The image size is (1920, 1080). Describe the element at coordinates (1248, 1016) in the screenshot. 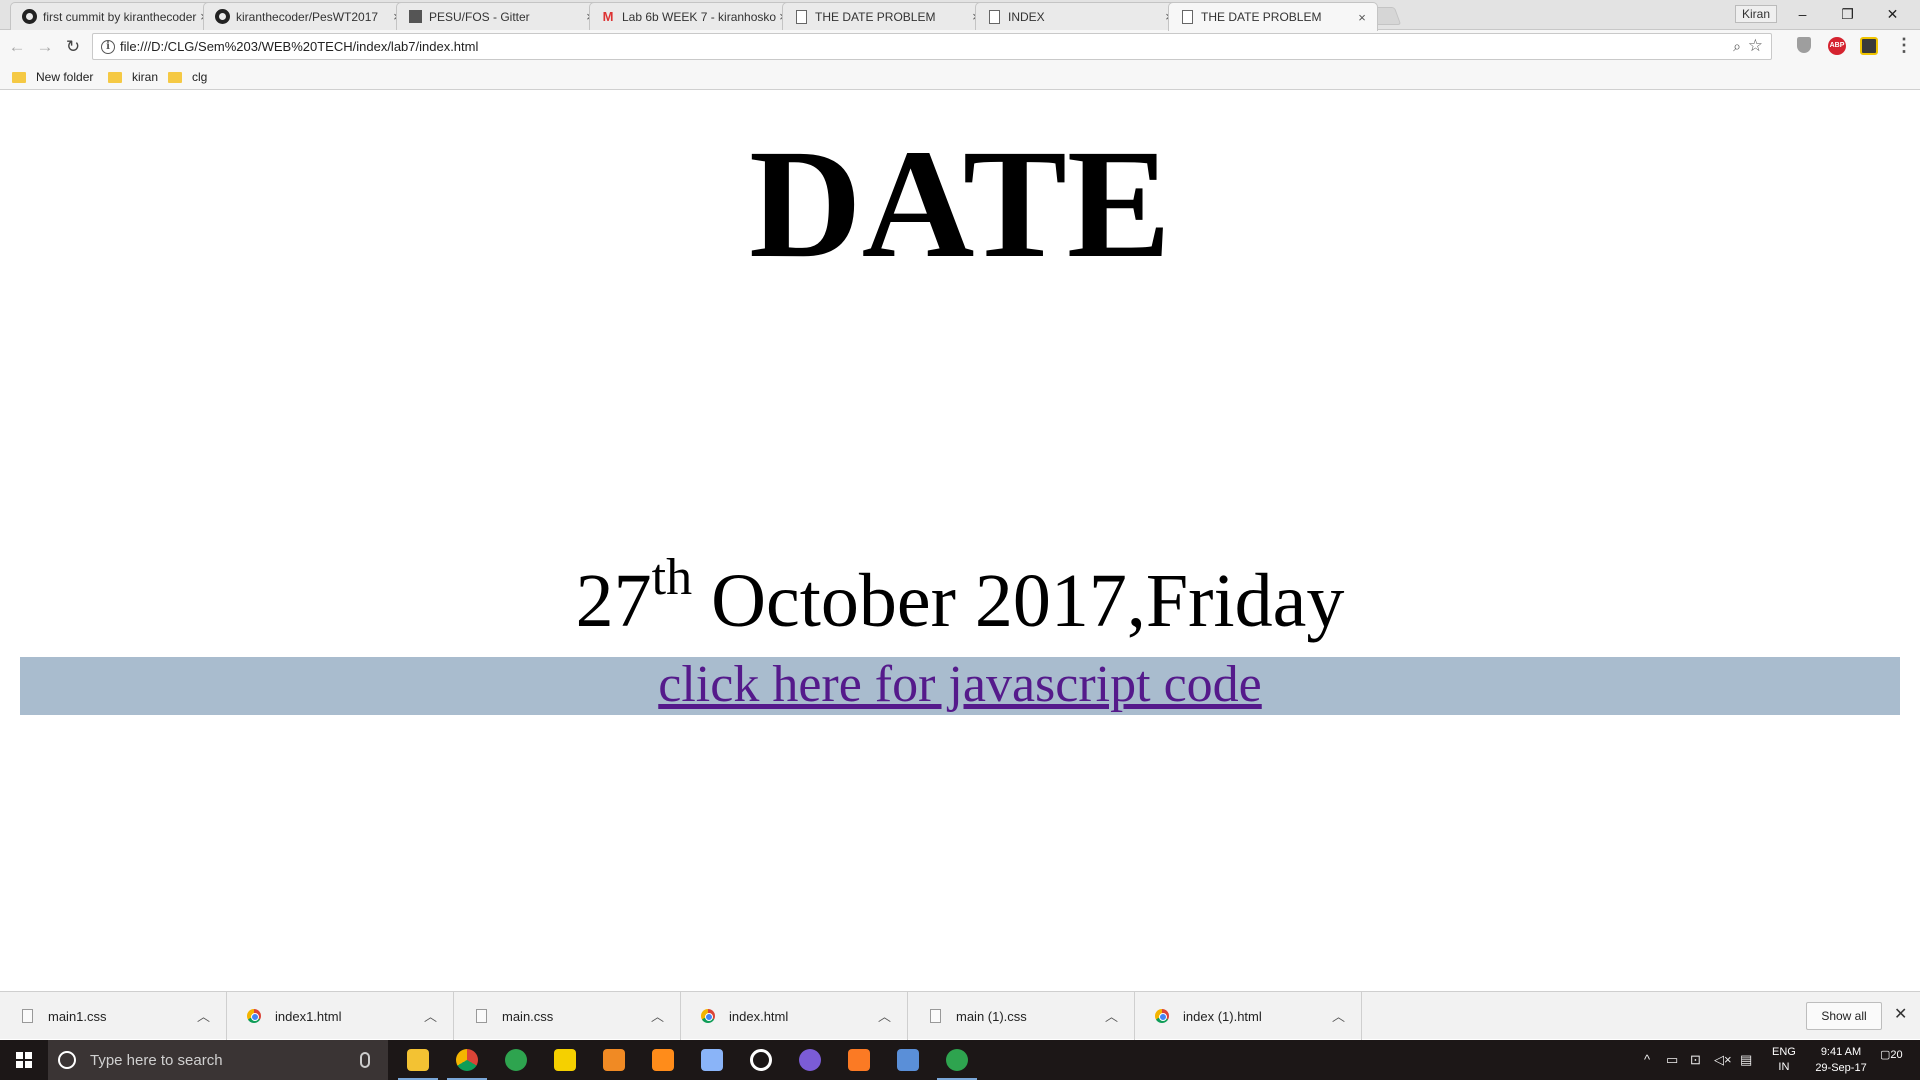

I see `download-item: index (1).html ︿` at that location.